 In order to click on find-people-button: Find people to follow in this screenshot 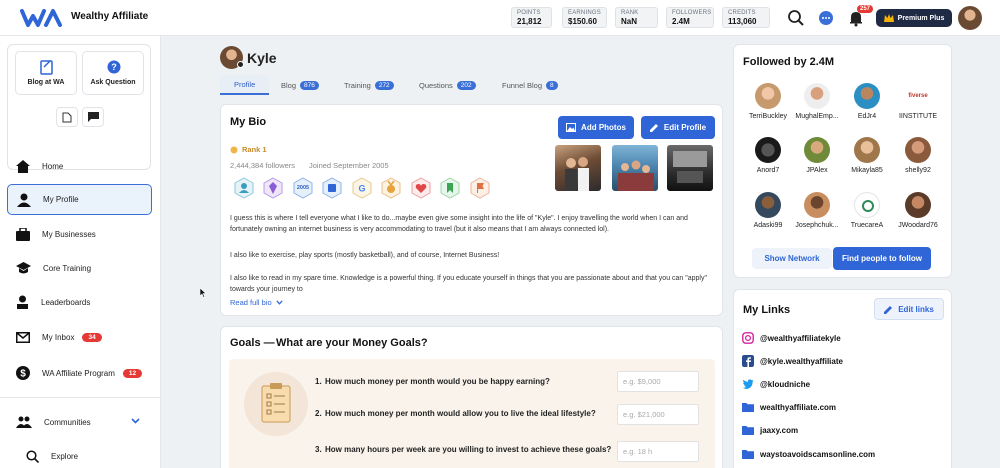, I will do `click(882, 258)`.